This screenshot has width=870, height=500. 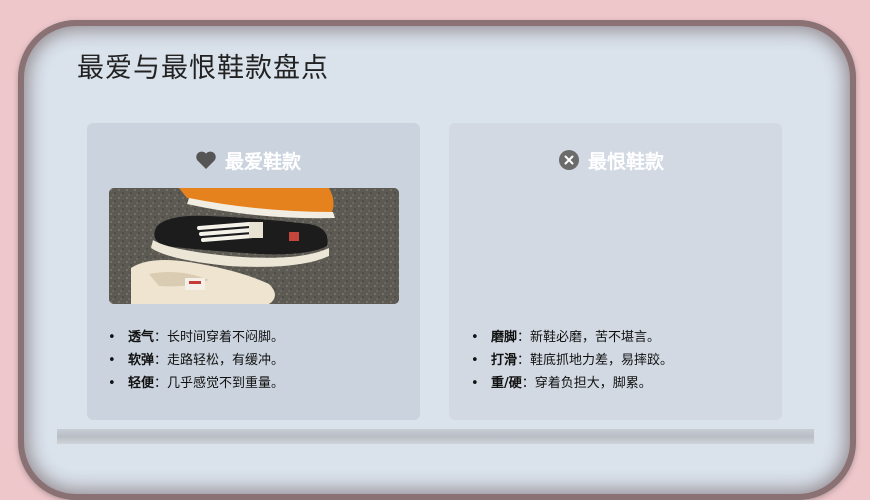 I want to click on slide-title: 最爱与最恨鞋款盘点, so click(x=203, y=68).